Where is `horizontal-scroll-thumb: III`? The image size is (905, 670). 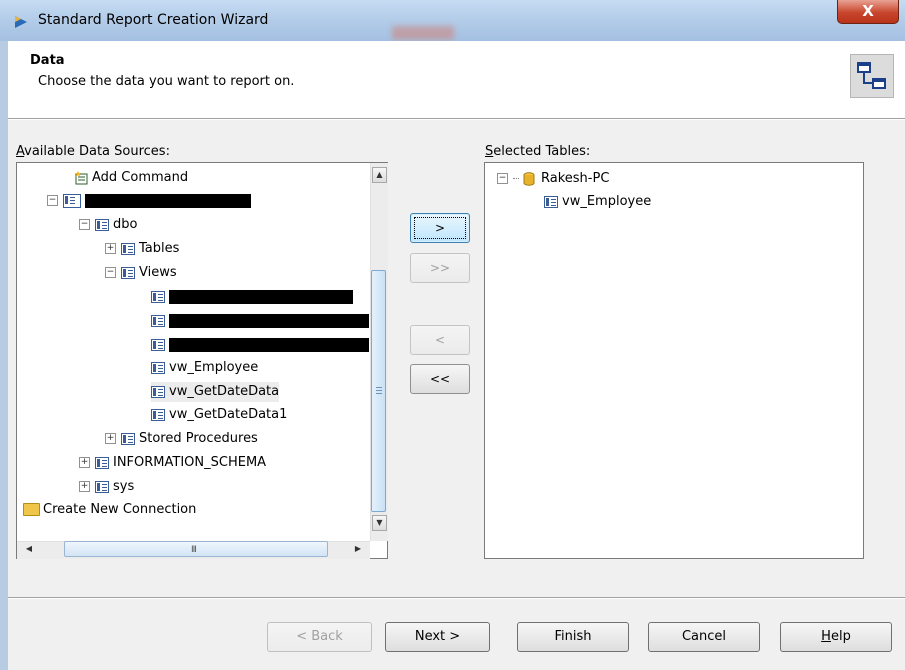 horizontal-scroll-thumb: III is located at coordinates (196, 549).